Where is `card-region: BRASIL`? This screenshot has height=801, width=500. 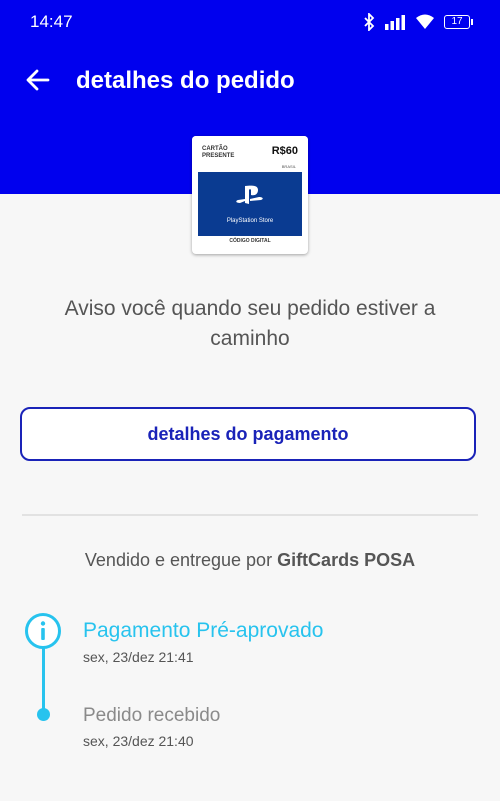
card-region: BRASIL is located at coordinates (288, 166).